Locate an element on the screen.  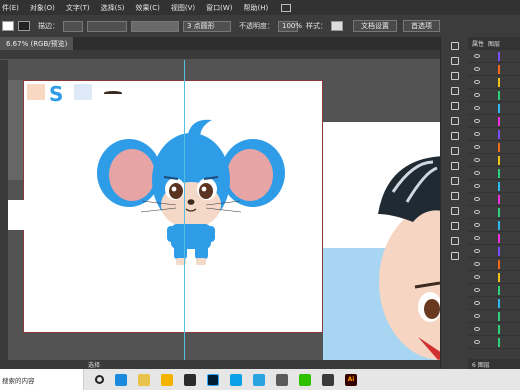
browser-app-icon is located at coordinates (236, 379).